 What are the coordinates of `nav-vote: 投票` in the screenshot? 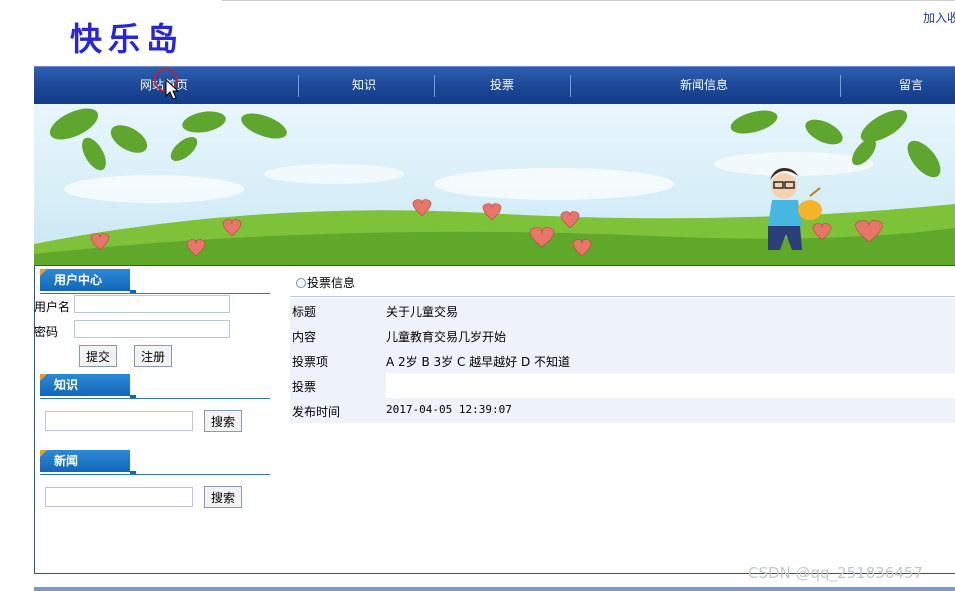 It's located at (502, 86).